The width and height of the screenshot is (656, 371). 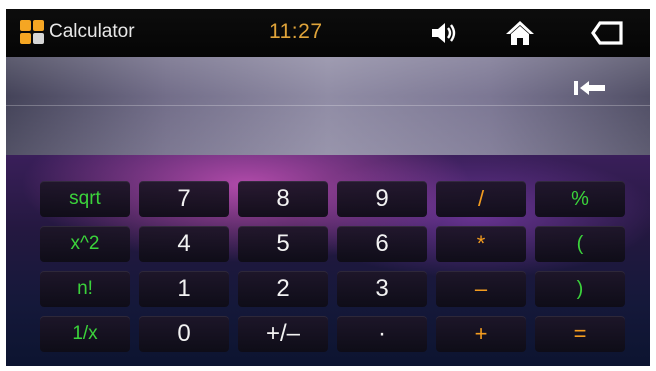 I want to click on key-sqrt: sqrt, so click(x=85, y=199).